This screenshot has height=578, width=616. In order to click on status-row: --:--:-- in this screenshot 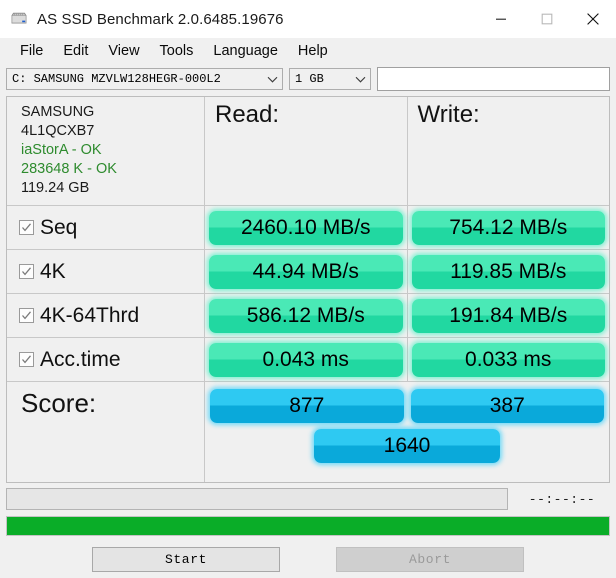, I will do `click(308, 499)`.